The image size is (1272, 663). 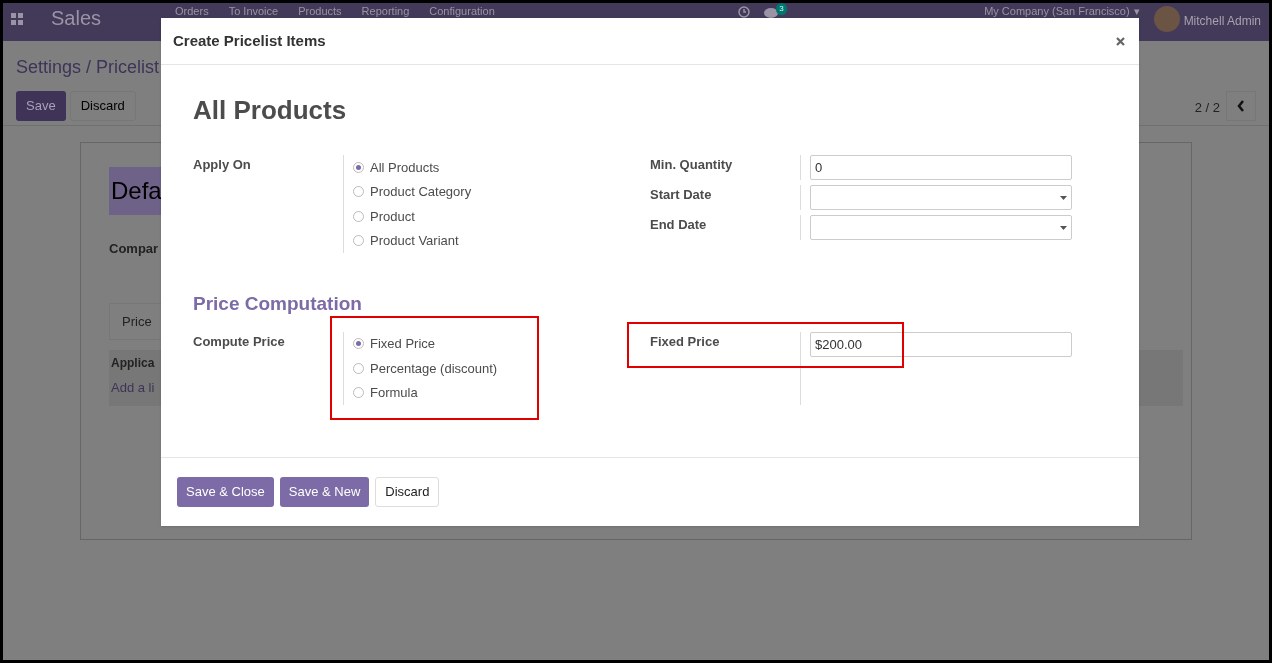 What do you see at coordinates (1166, 19) in the screenshot?
I see `user-avatar` at bounding box center [1166, 19].